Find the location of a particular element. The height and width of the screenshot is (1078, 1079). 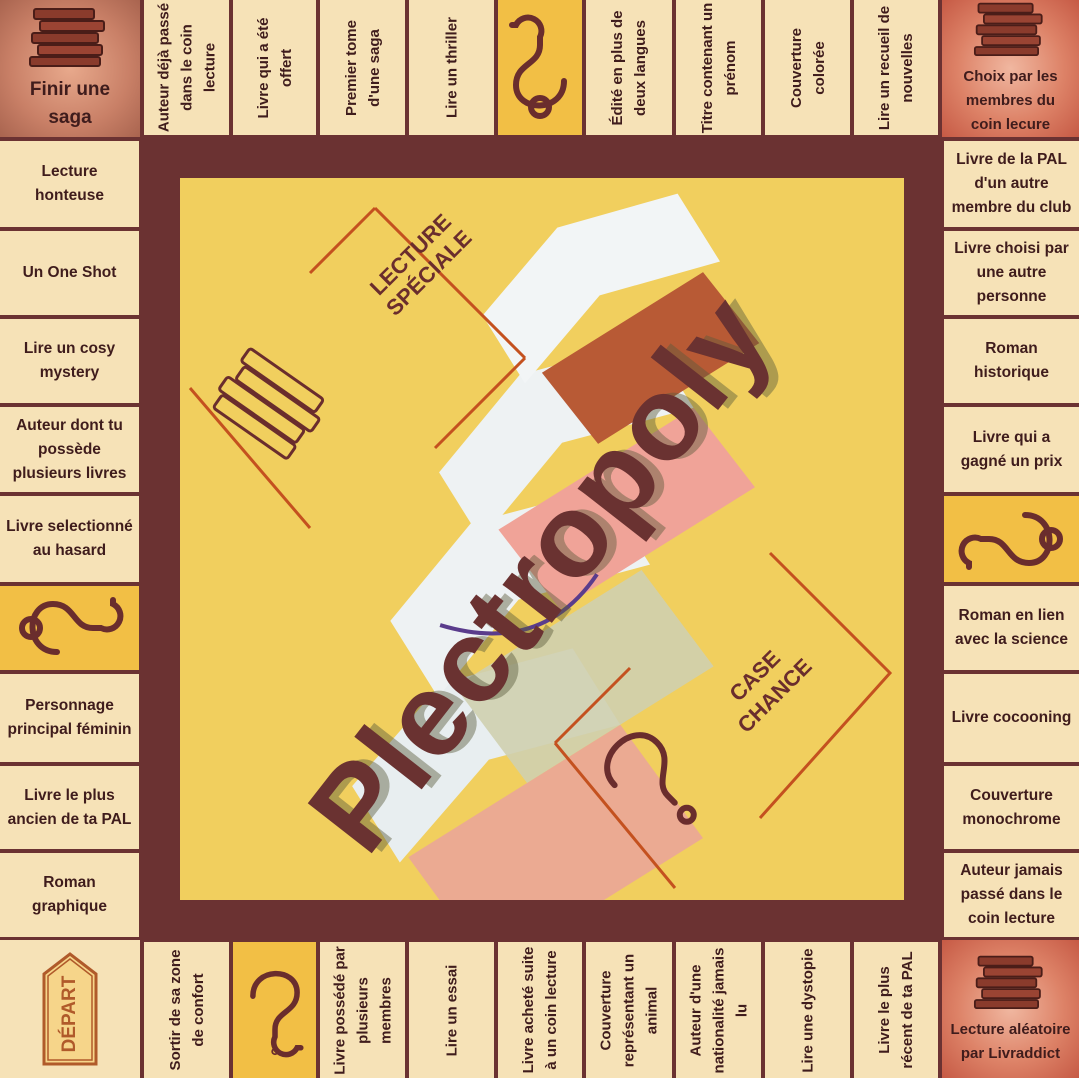

cell-label: Roman historique is located at coordinates (1011, 360).